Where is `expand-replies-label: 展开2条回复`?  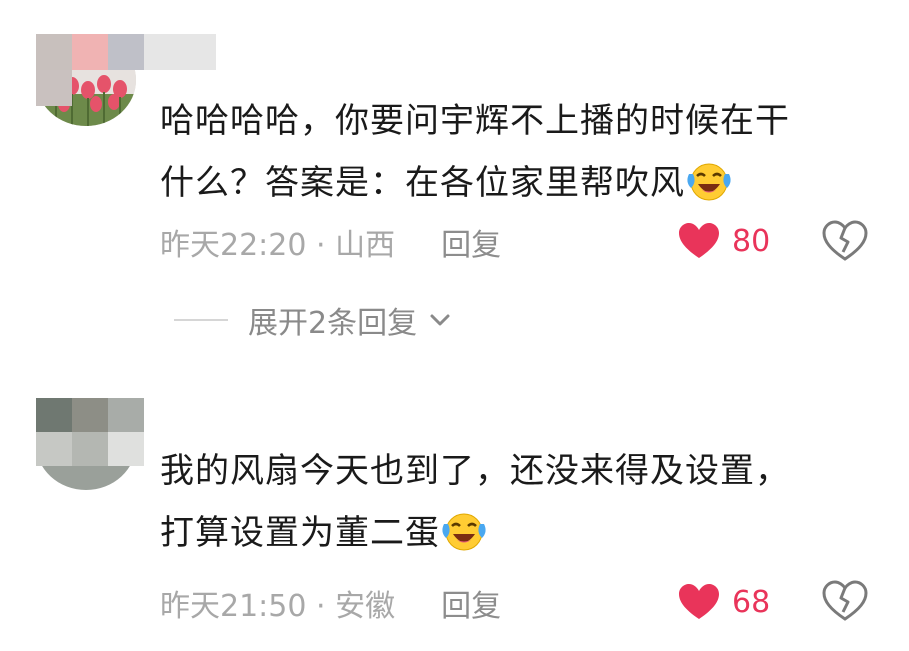 expand-replies-label: 展开2条回复 is located at coordinates (333, 323).